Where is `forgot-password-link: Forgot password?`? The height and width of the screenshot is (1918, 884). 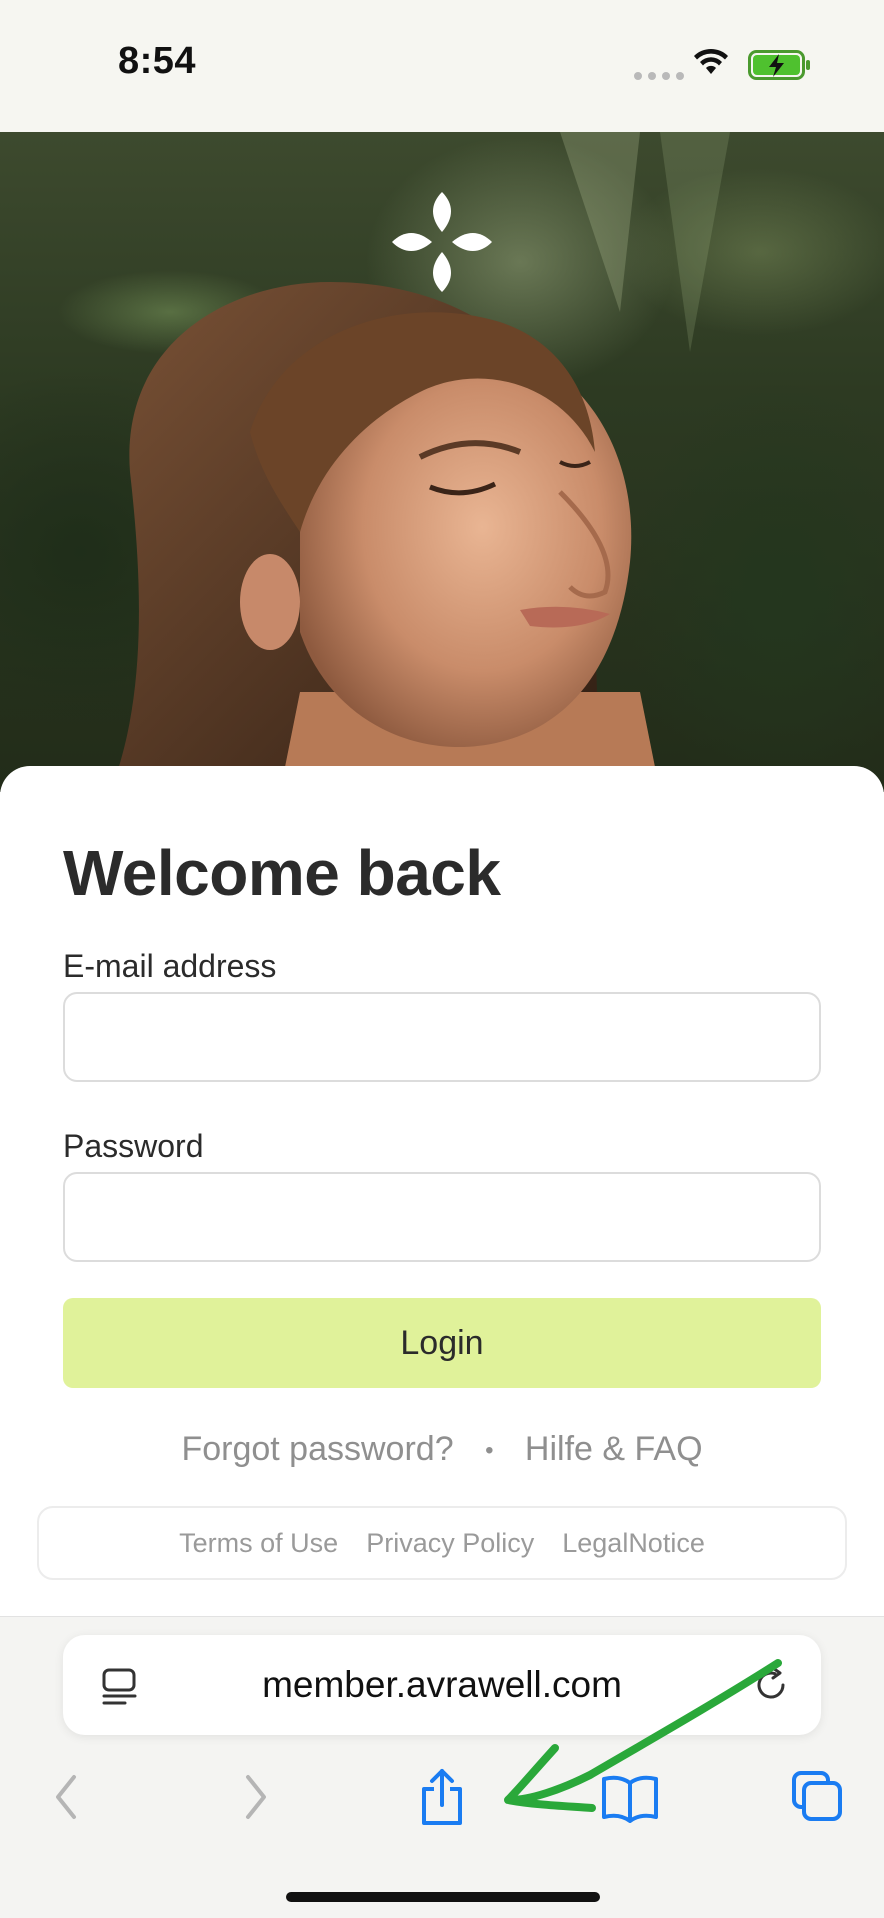
forgot-password-link: Forgot password? is located at coordinates (317, 1449).